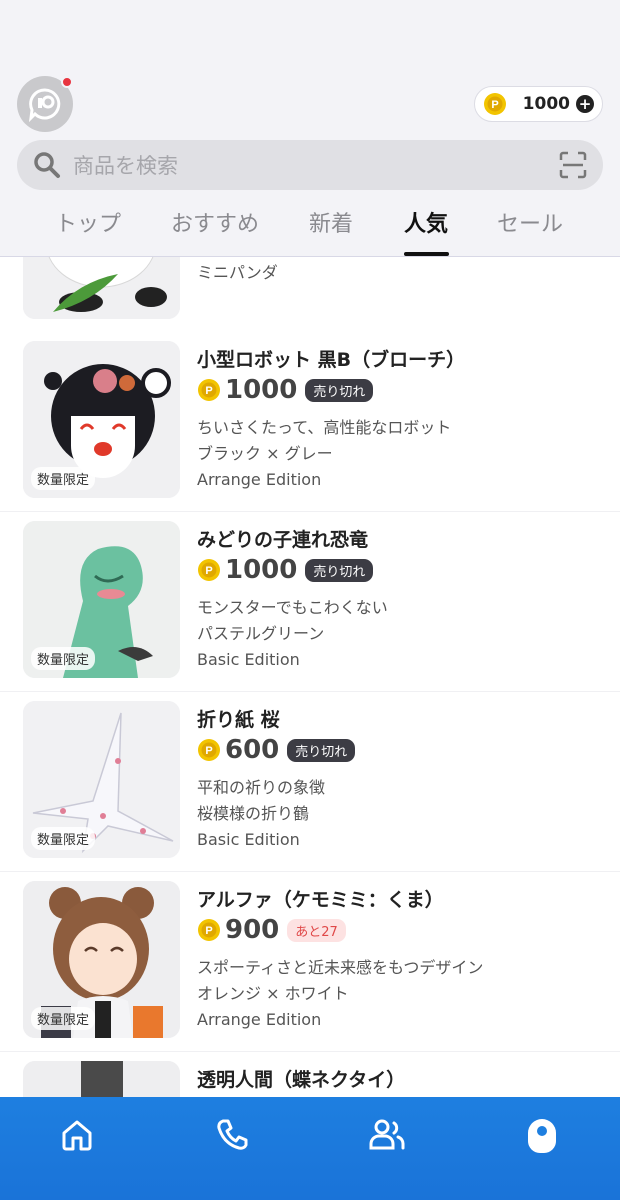  Describe the element at coordinates (331, 222) in the screenshot. I see `tab-new: 新着` at that location.